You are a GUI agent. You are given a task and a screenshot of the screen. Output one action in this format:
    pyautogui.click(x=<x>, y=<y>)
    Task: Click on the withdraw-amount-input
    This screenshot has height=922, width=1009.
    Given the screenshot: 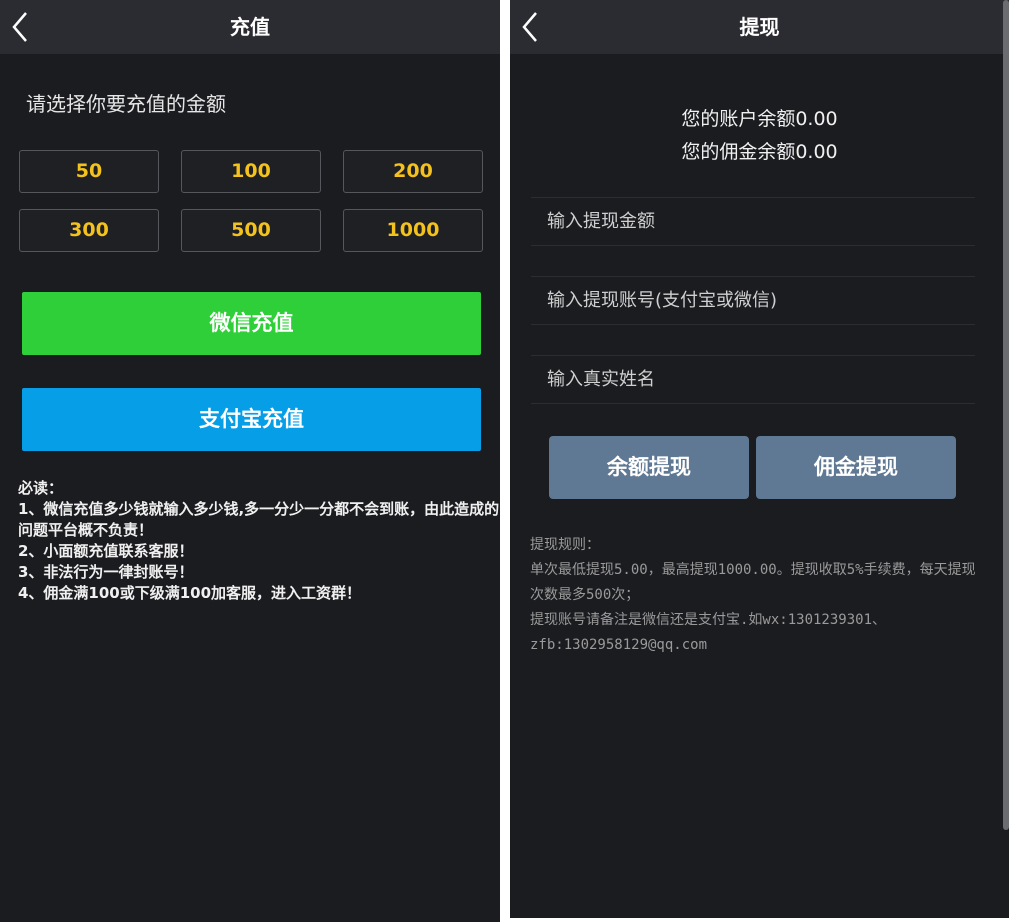 What is the action you would take?
    pyautogui.click(x=753, y=221)
    